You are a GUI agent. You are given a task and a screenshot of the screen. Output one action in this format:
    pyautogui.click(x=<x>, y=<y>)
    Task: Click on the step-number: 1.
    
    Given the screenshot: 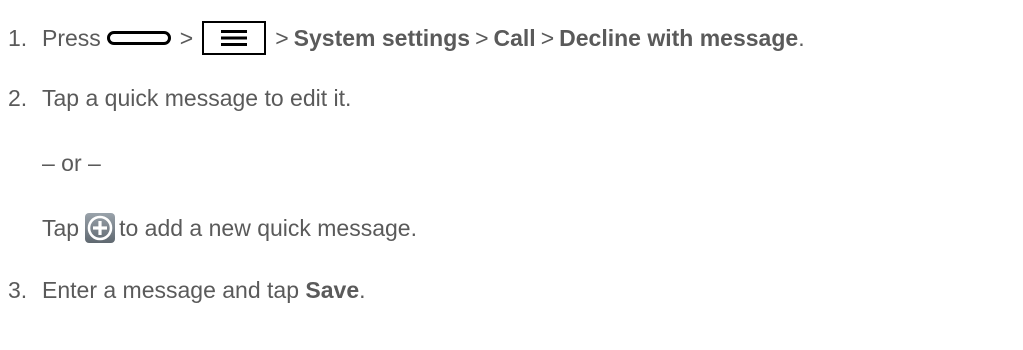 What is the action you would take?
    pyautogui.click(x=18, y=37)
    